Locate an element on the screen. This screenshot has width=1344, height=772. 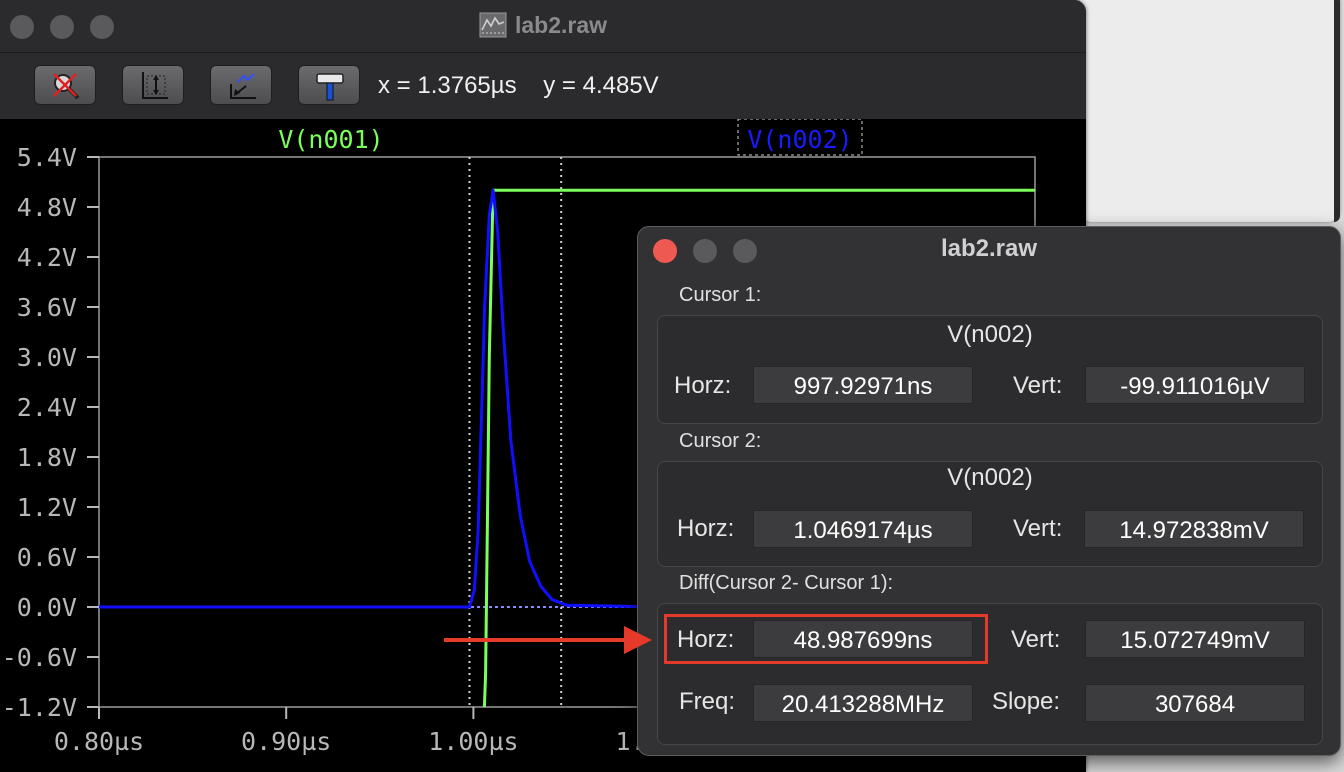
plot-window-titlebar: lab2.raw is located at coordinates (543, 26).